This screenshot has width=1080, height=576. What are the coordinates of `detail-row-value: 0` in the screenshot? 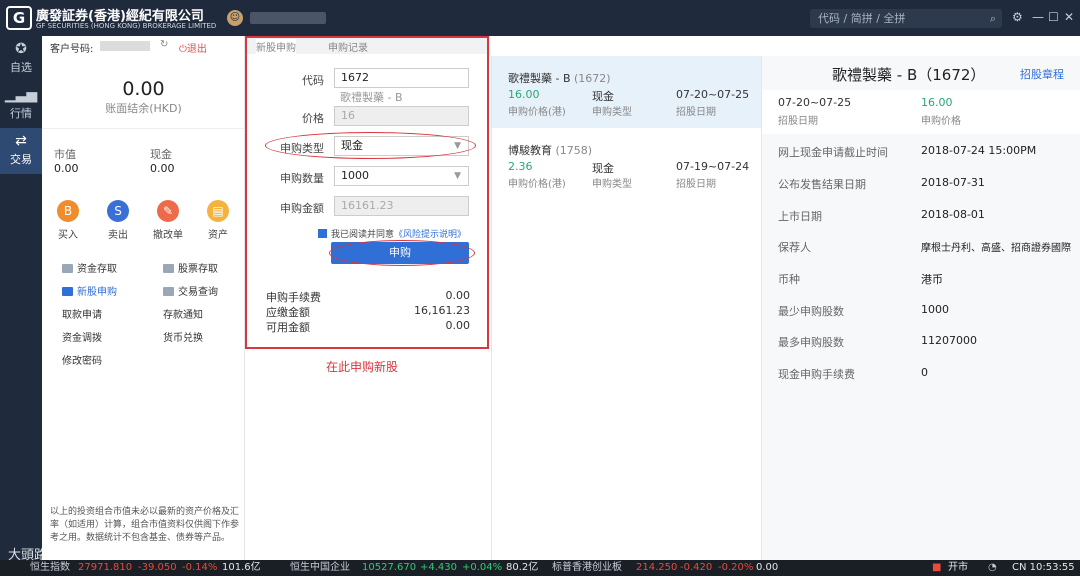 It's located at (924, 372).